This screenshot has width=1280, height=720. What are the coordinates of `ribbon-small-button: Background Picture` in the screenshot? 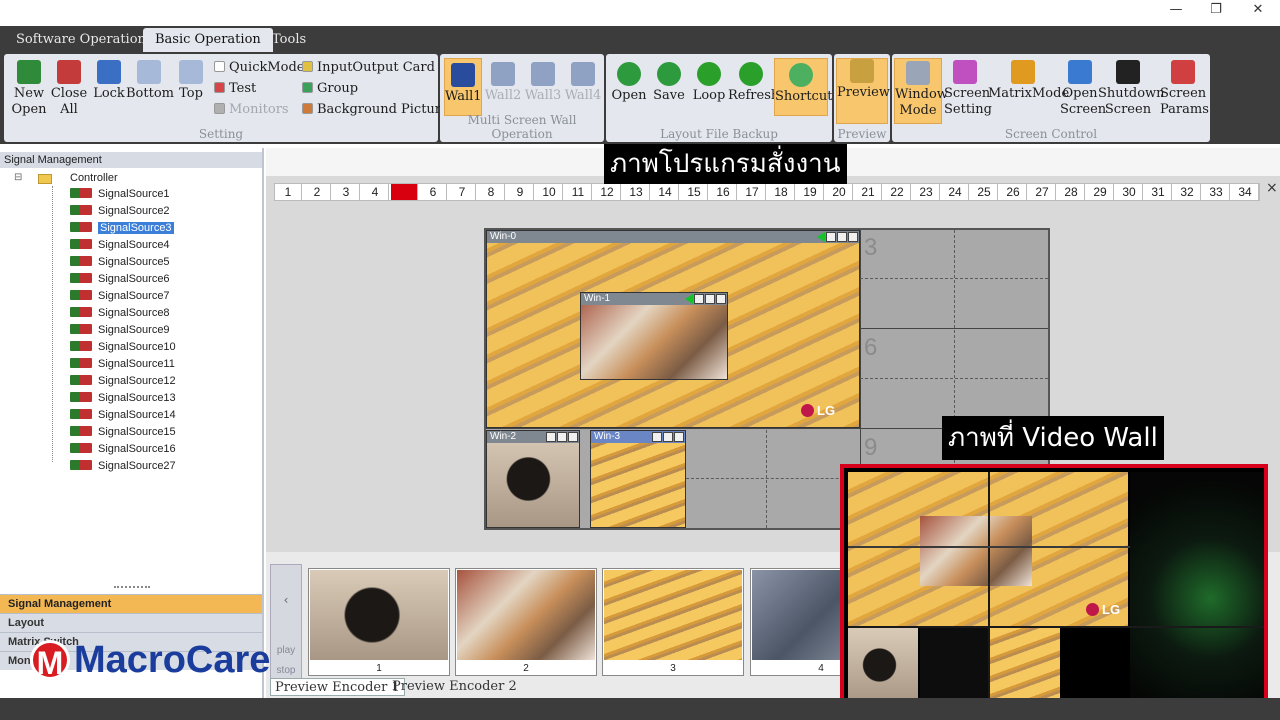 It's located at (375, 110).